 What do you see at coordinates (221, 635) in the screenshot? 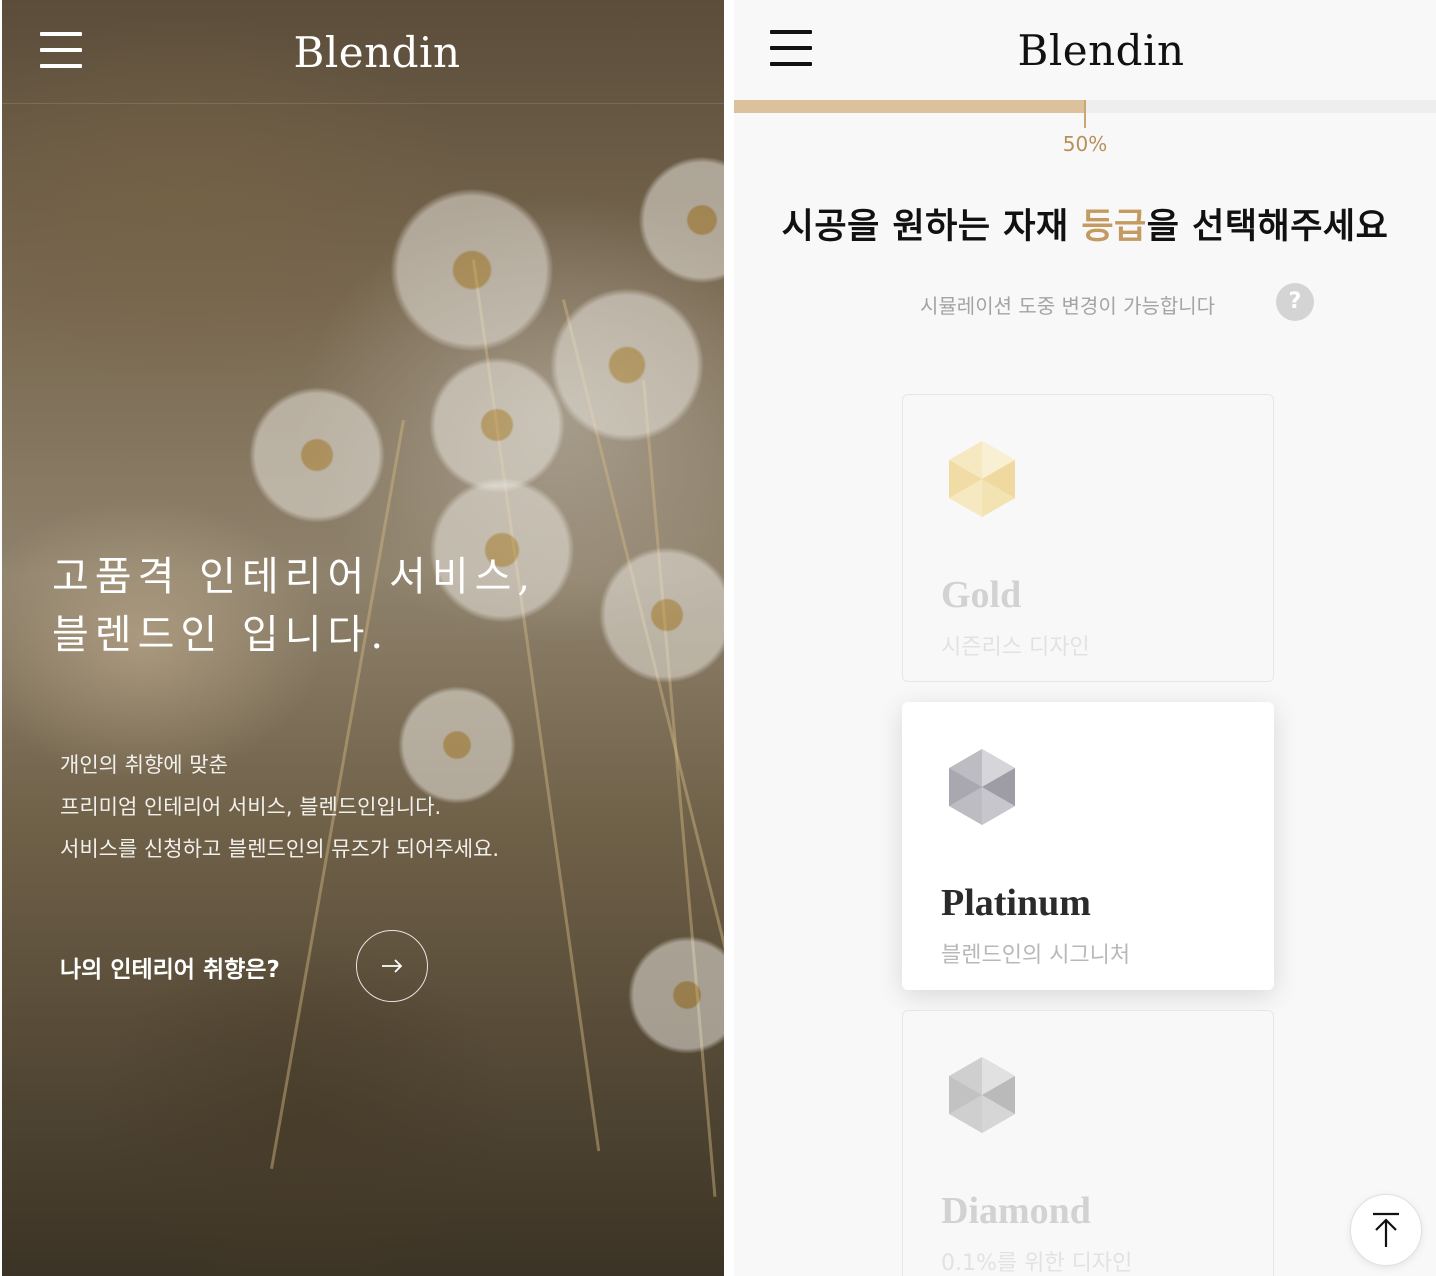
I see `hero-title-line: 블렌드인 입니다.` at bounding box center [221, 635].